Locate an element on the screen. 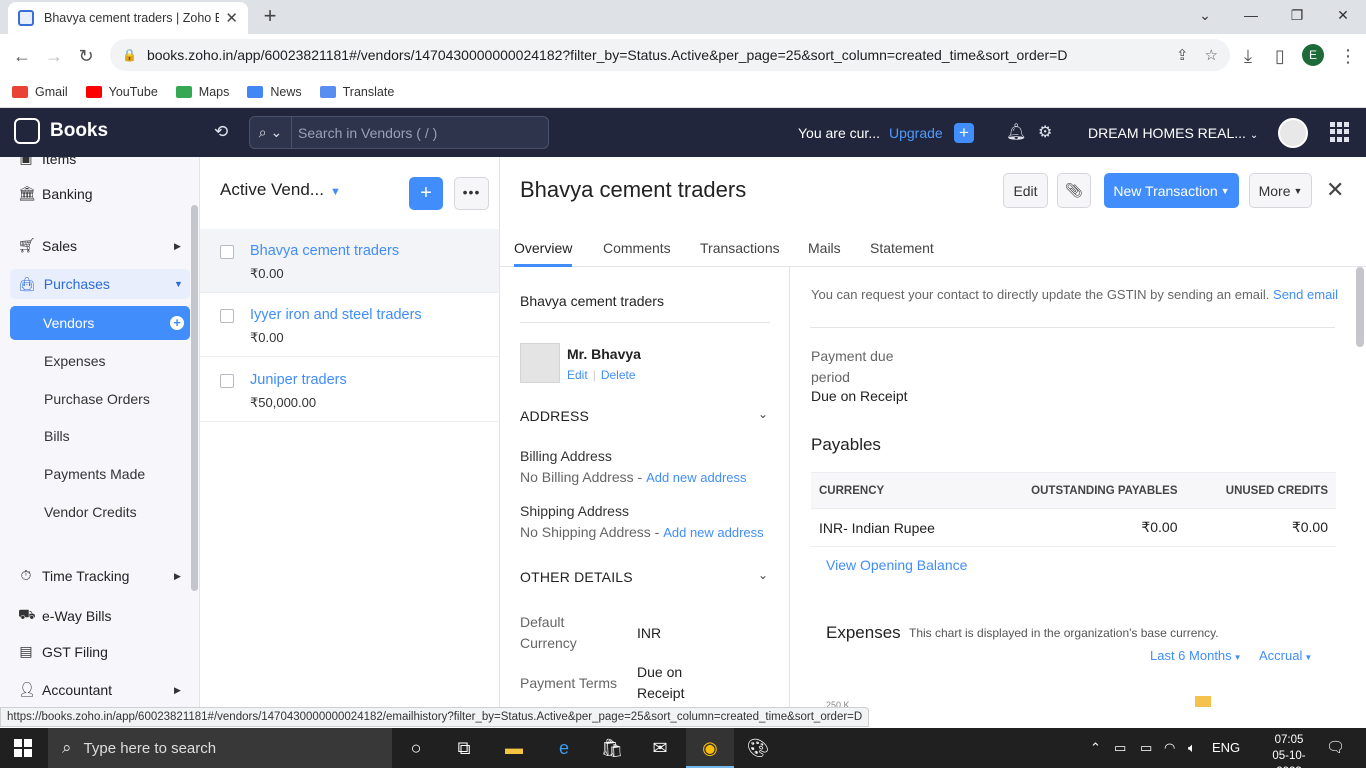 Image resolution: width=1366 pixels, height=768 pixels. bookmark-star-icon: ☆ is located at coordinates (1211, 55).